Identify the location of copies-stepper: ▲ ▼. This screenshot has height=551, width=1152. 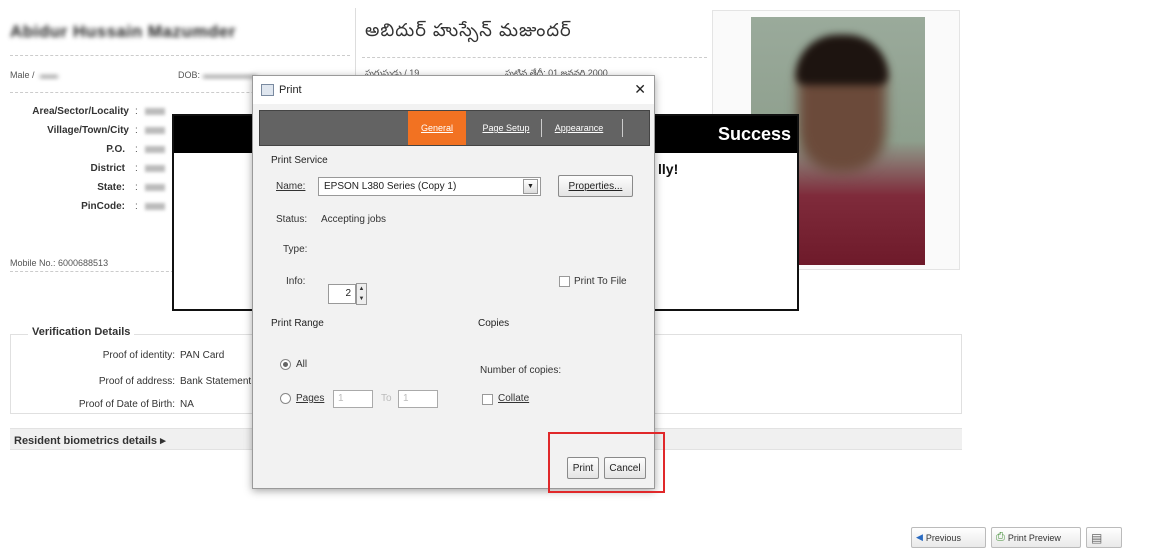
(361, 294).